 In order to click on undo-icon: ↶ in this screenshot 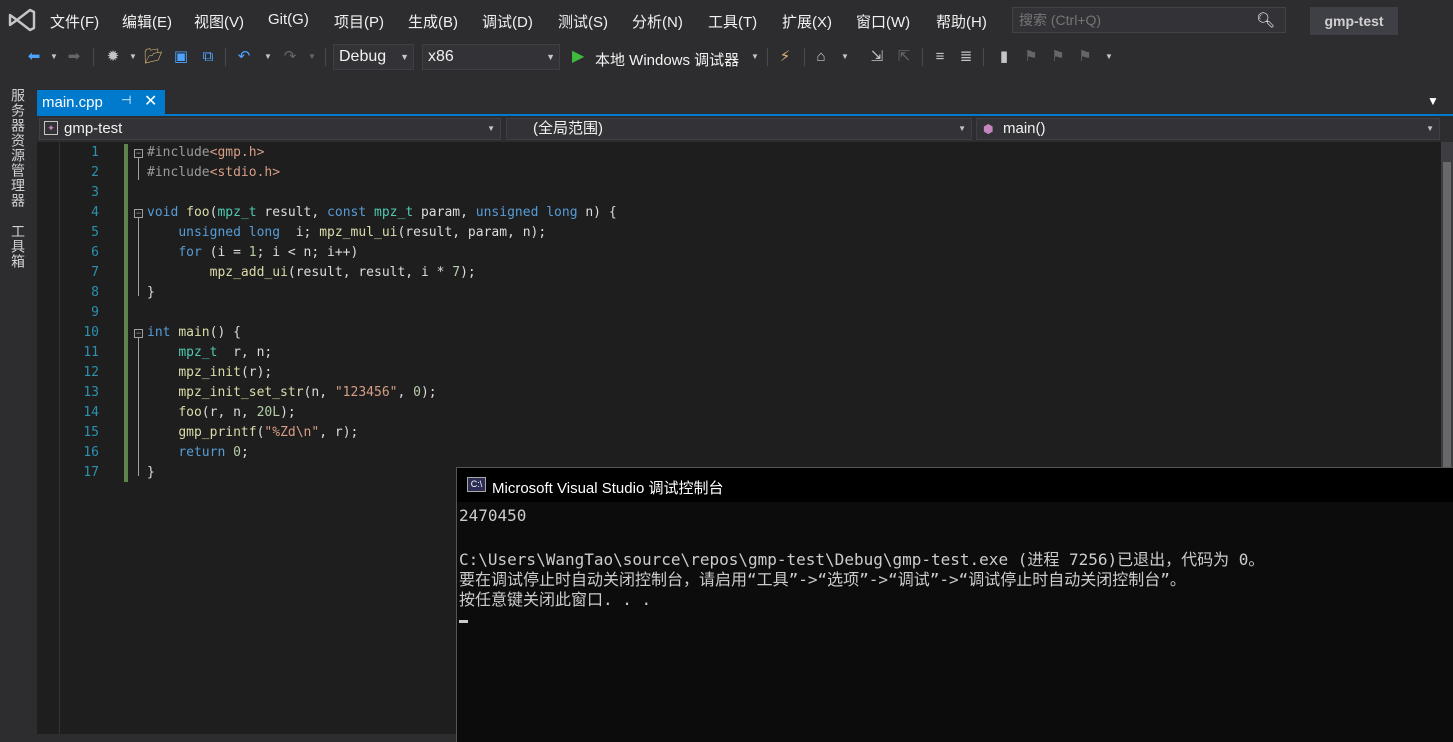, I will do `click(244, 57)`.